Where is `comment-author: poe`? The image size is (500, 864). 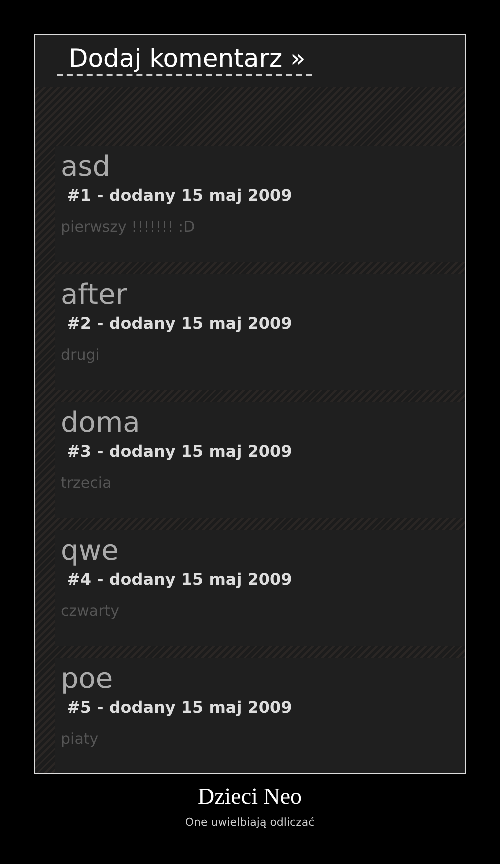
comment-author: poe is located at coordinates (87, 679).